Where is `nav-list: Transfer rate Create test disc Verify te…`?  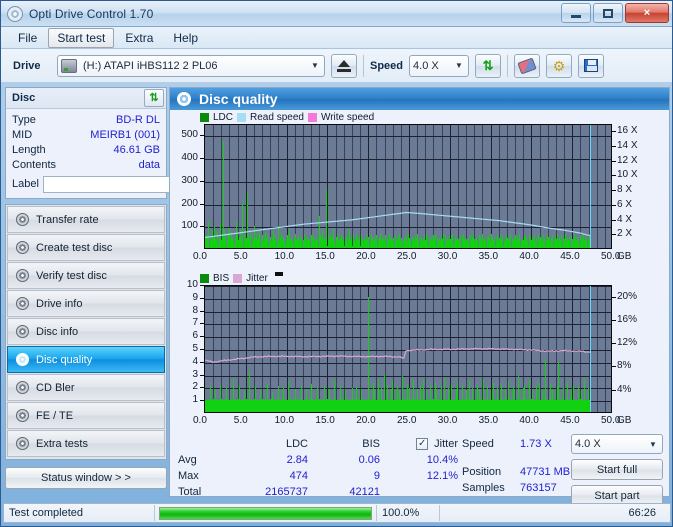 nav-list: Transfer rate Create test disc Verify te… is located at coordinates (86, 332).